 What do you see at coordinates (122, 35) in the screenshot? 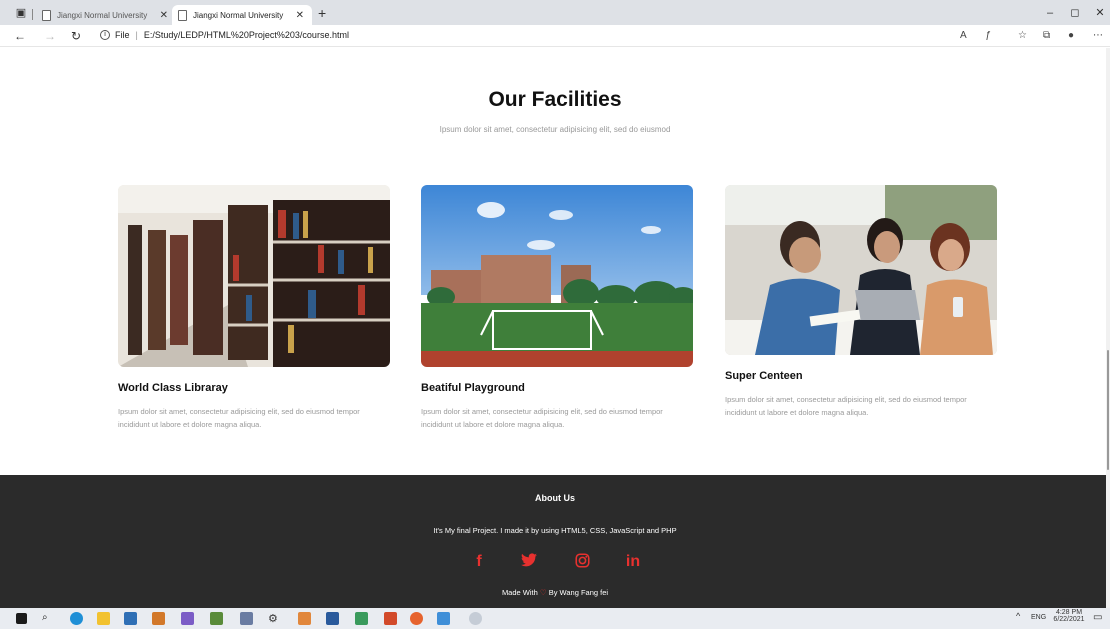
I see `url-protocol: File` at bounding box center [122, 35].